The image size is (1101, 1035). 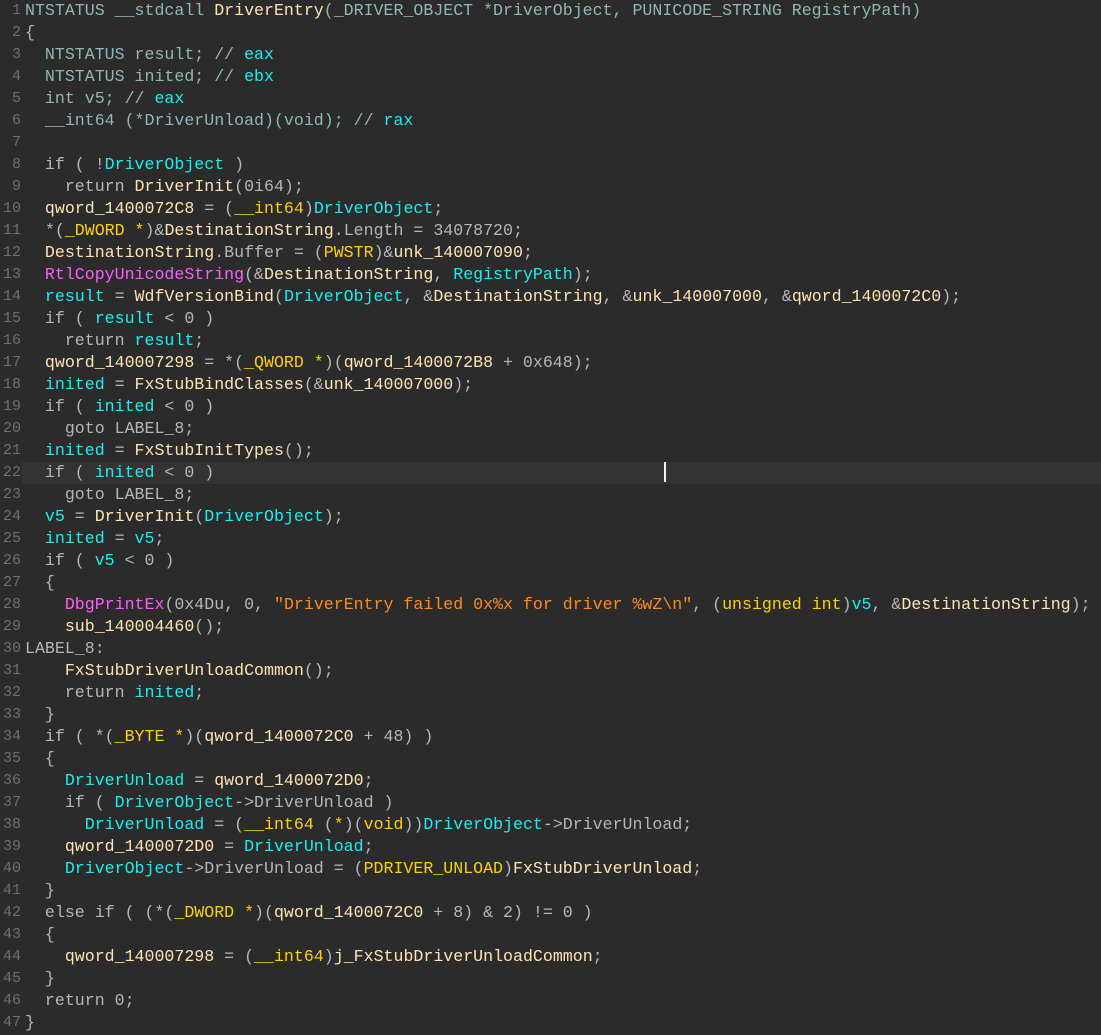 I want to click on code-token: goto LABEL_8;, so click(x=109, y=428).